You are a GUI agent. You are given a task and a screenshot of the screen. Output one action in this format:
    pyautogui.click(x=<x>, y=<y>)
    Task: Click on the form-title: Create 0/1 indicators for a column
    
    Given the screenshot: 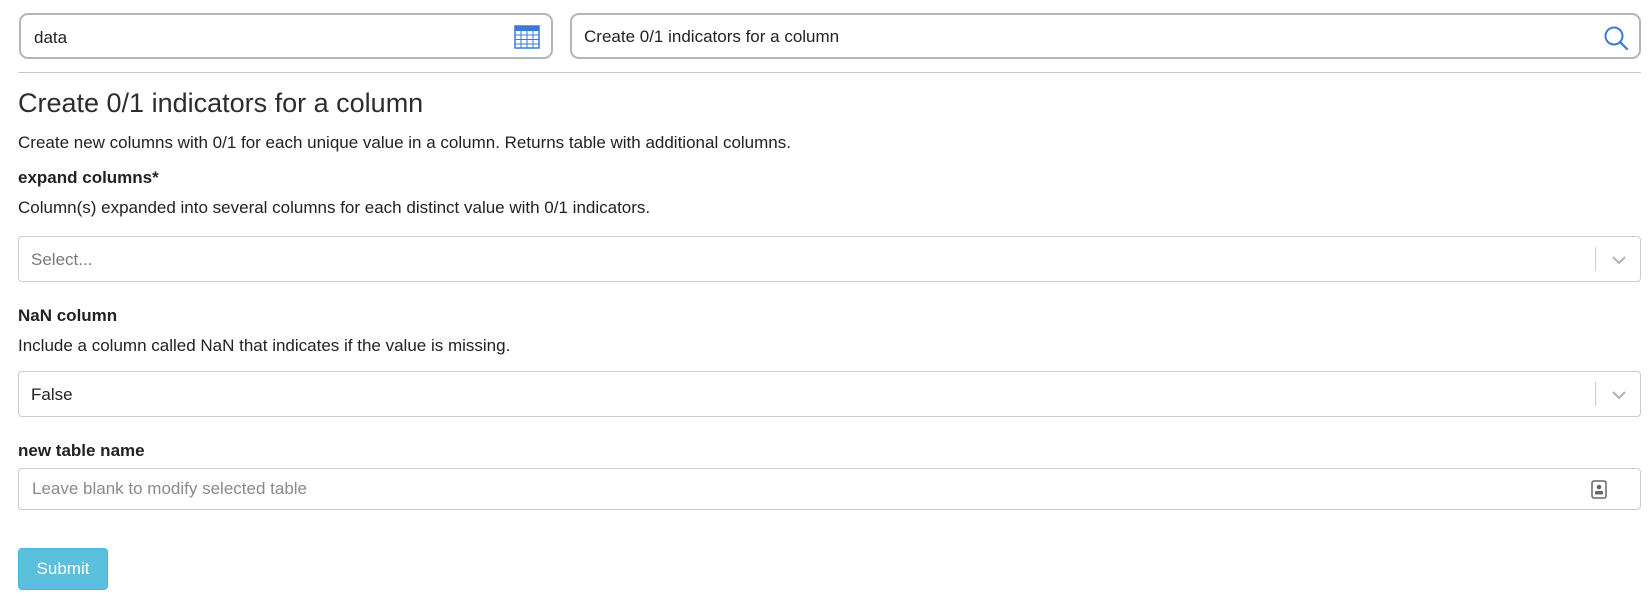 What is the action you would take?
    pyautogui.click(x=221, y=103)
    